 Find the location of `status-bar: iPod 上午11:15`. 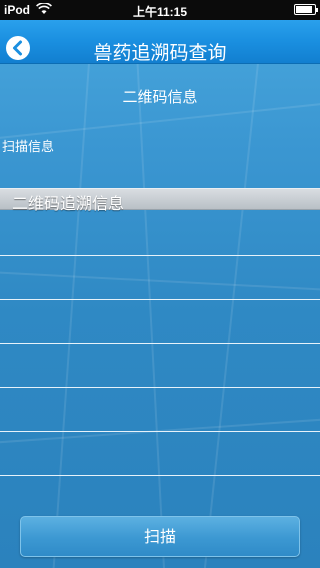

status-bar: iPod 上午11:15 is located at coordinates (160, 10).